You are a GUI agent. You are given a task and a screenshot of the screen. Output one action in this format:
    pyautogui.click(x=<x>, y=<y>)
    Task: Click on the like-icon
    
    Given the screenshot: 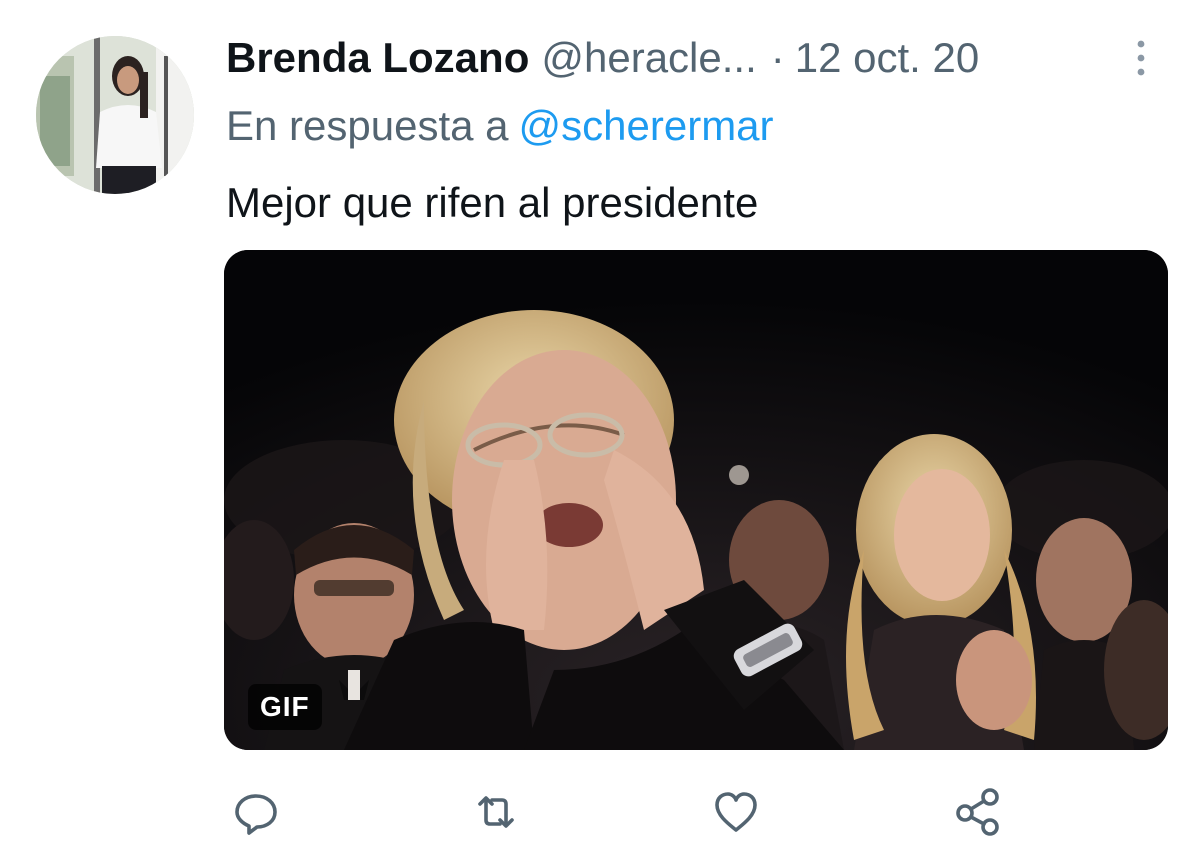 What is the action you would take?
    pyautogui.click(x=736, y=812)
    